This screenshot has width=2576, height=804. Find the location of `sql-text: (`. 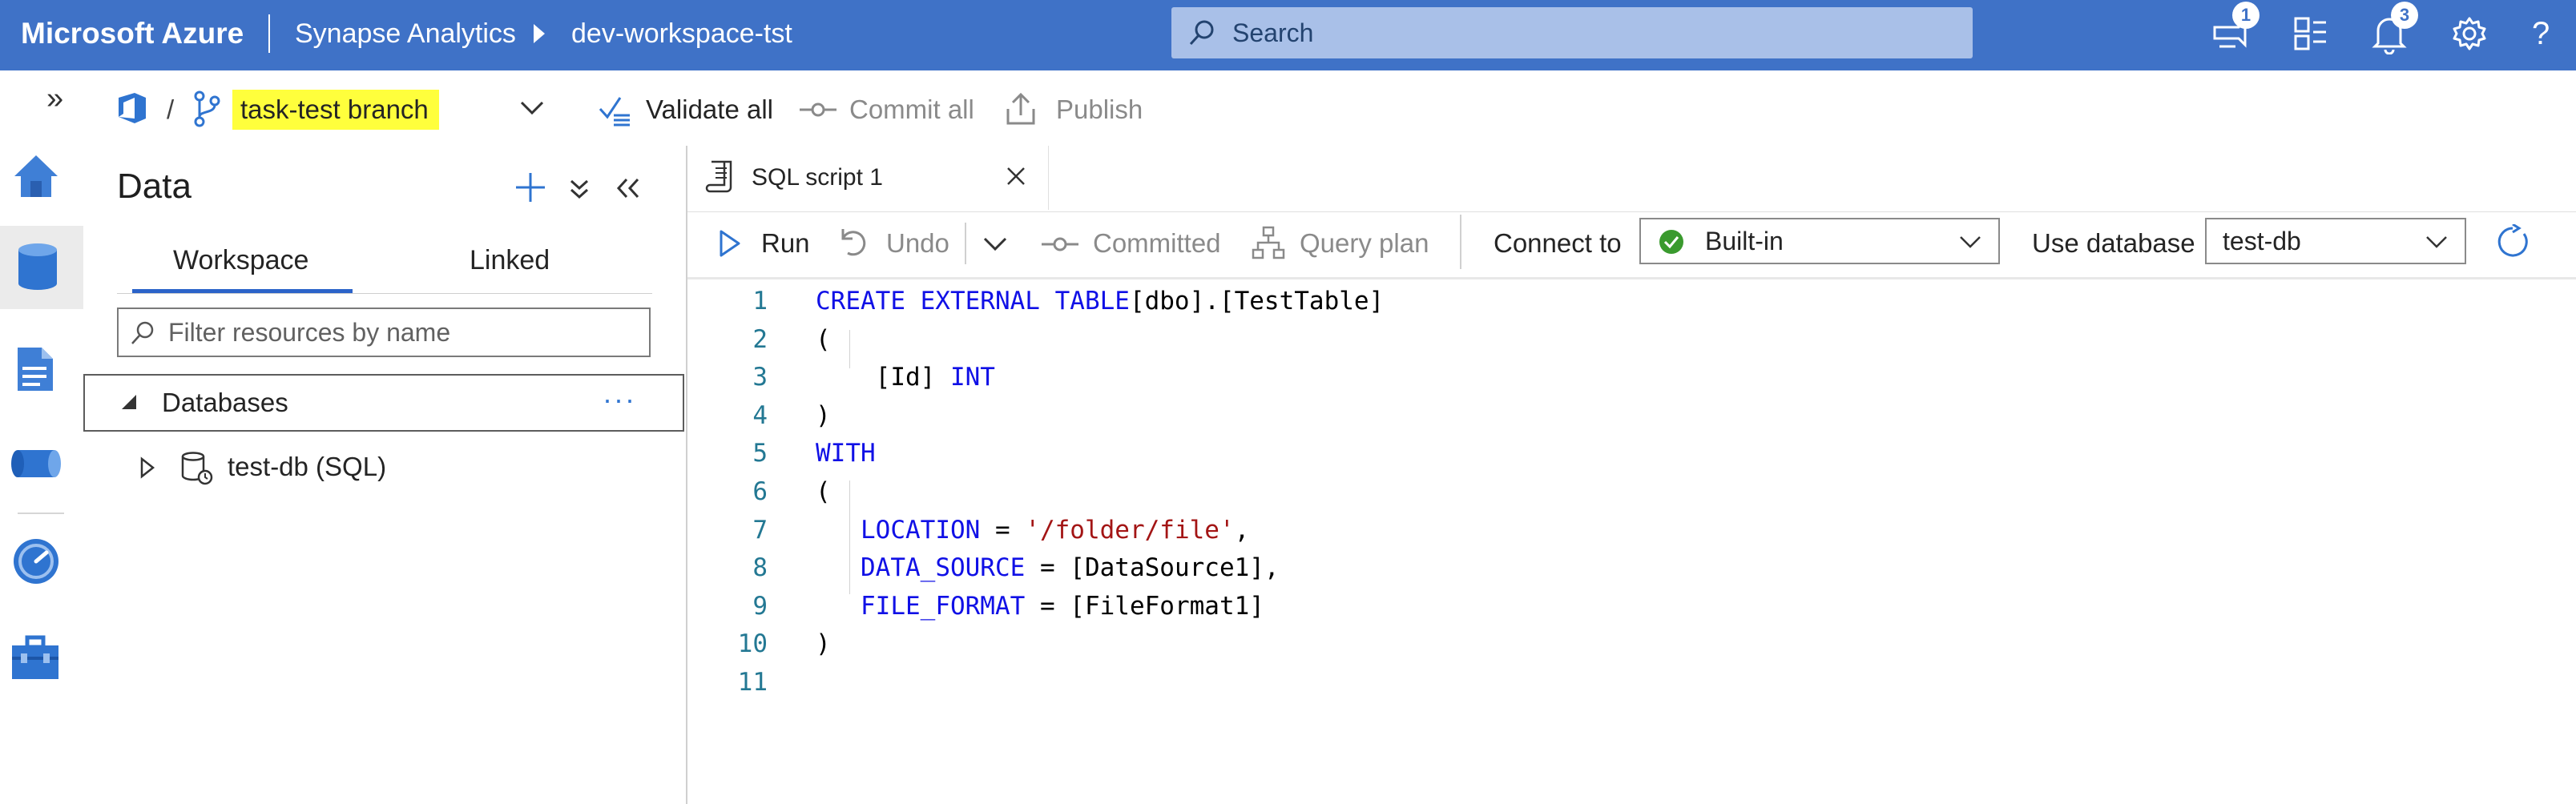

sql-text: ( is located at coordinates (823, 339).